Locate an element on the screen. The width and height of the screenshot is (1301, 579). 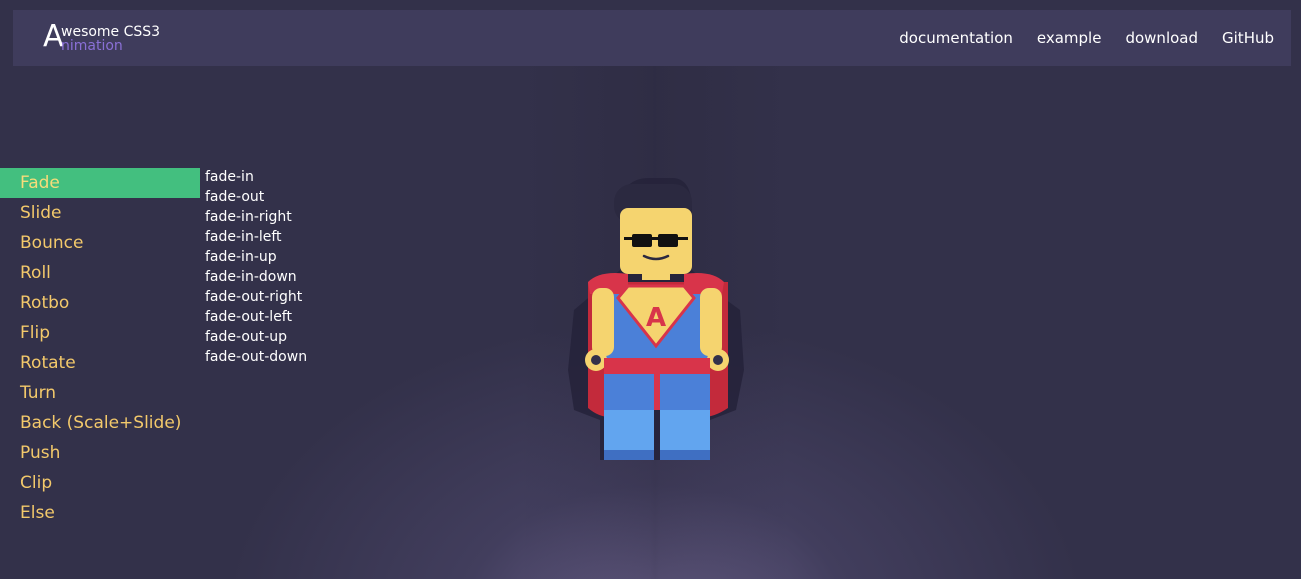
effect-item-fade-out-up: fade-out-up is located at coordinates (256, 337).